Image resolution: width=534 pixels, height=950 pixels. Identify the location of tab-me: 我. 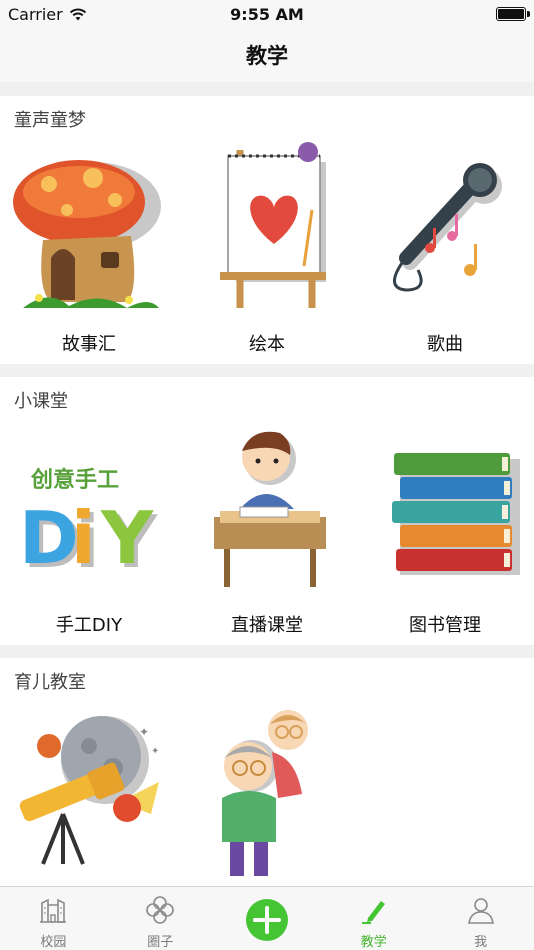
(480, 918).